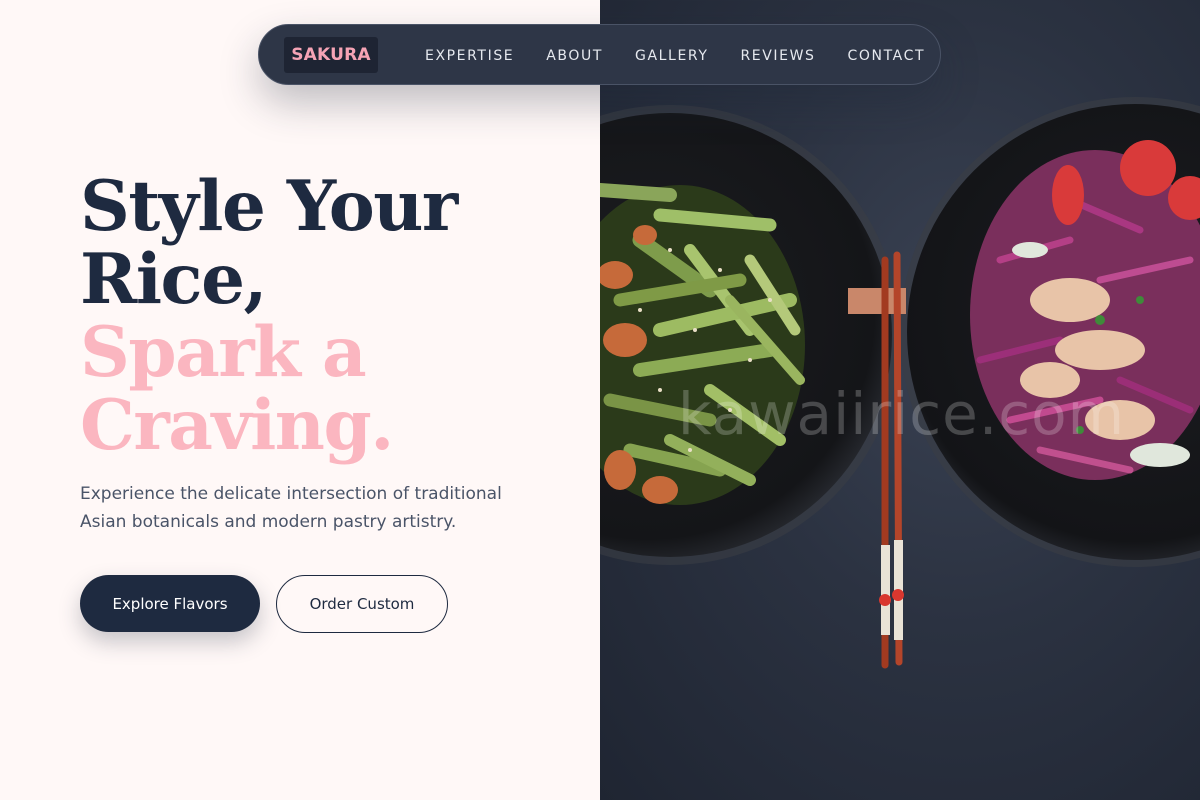  What do you see at coordinates (469, 56) in the screenshot?
I see `nav-link-expertise: EXPERTISE` at bounding box center [469, 56].